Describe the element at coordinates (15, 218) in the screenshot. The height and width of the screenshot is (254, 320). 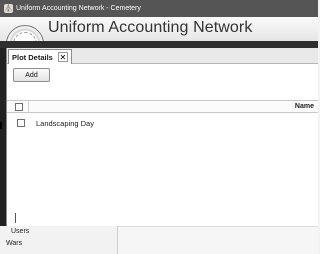
I see `scroll-indicator` at that location.